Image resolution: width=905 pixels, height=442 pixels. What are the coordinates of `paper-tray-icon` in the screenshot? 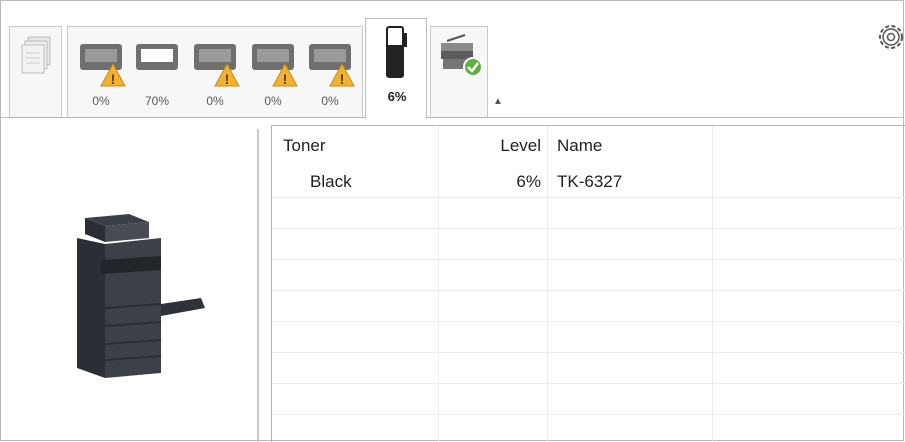 It's located at (157, 57).